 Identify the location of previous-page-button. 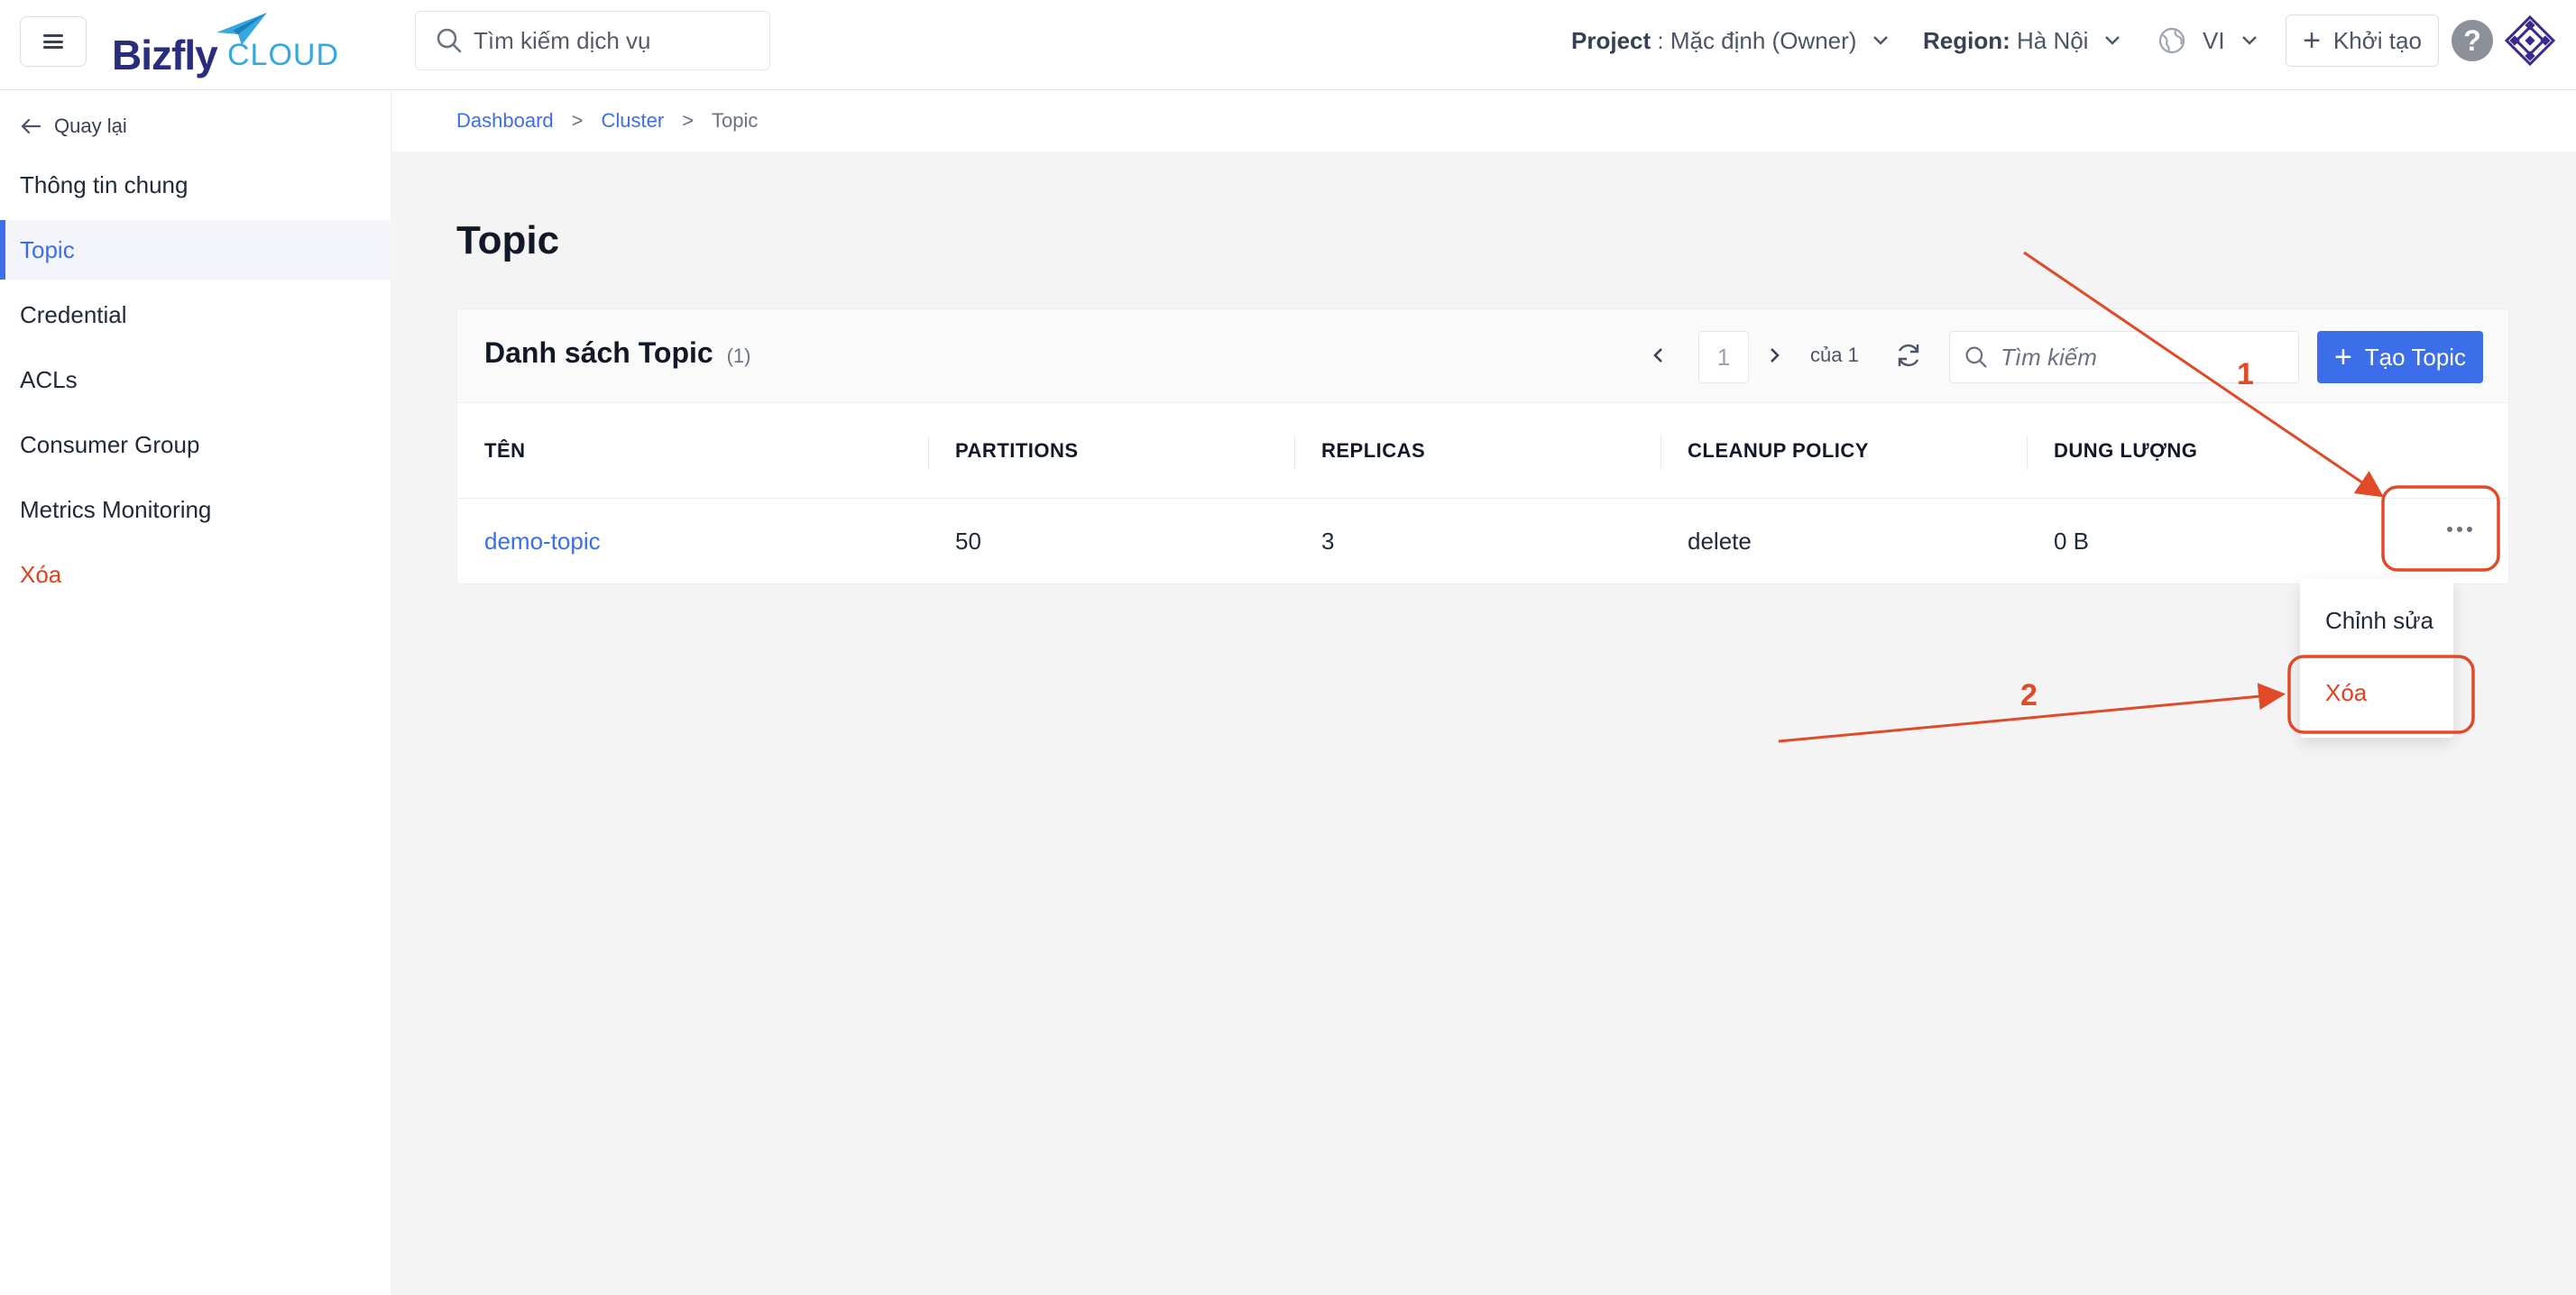
(1658, 356).